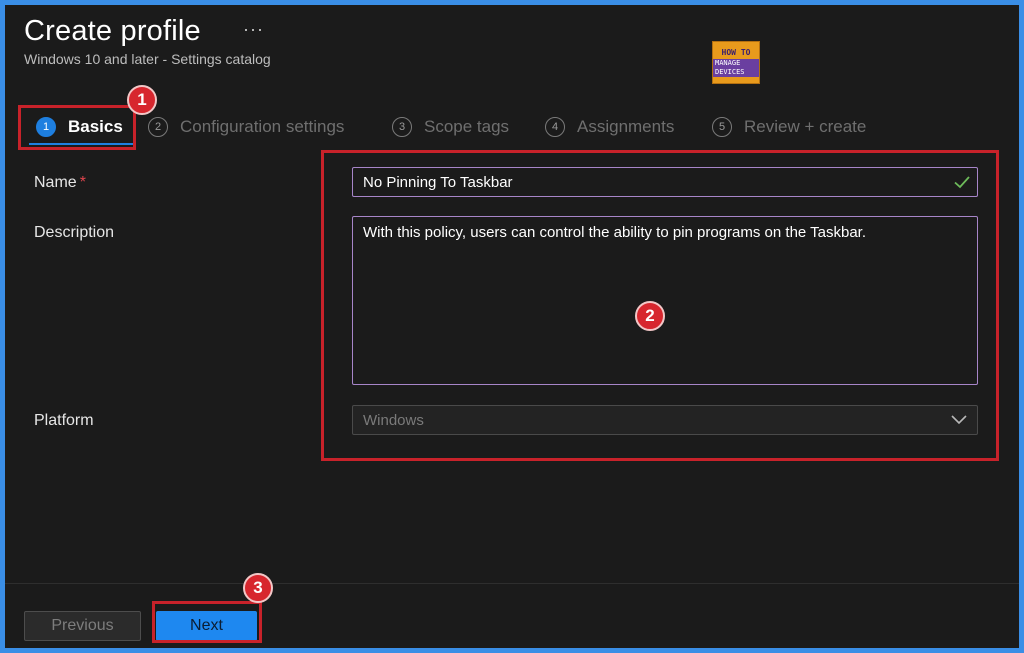  I want to click on step-number-1: 1, so click(46, 127).